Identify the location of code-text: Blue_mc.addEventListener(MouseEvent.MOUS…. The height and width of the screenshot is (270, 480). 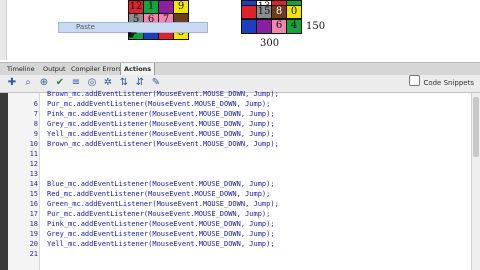
(161, 184).